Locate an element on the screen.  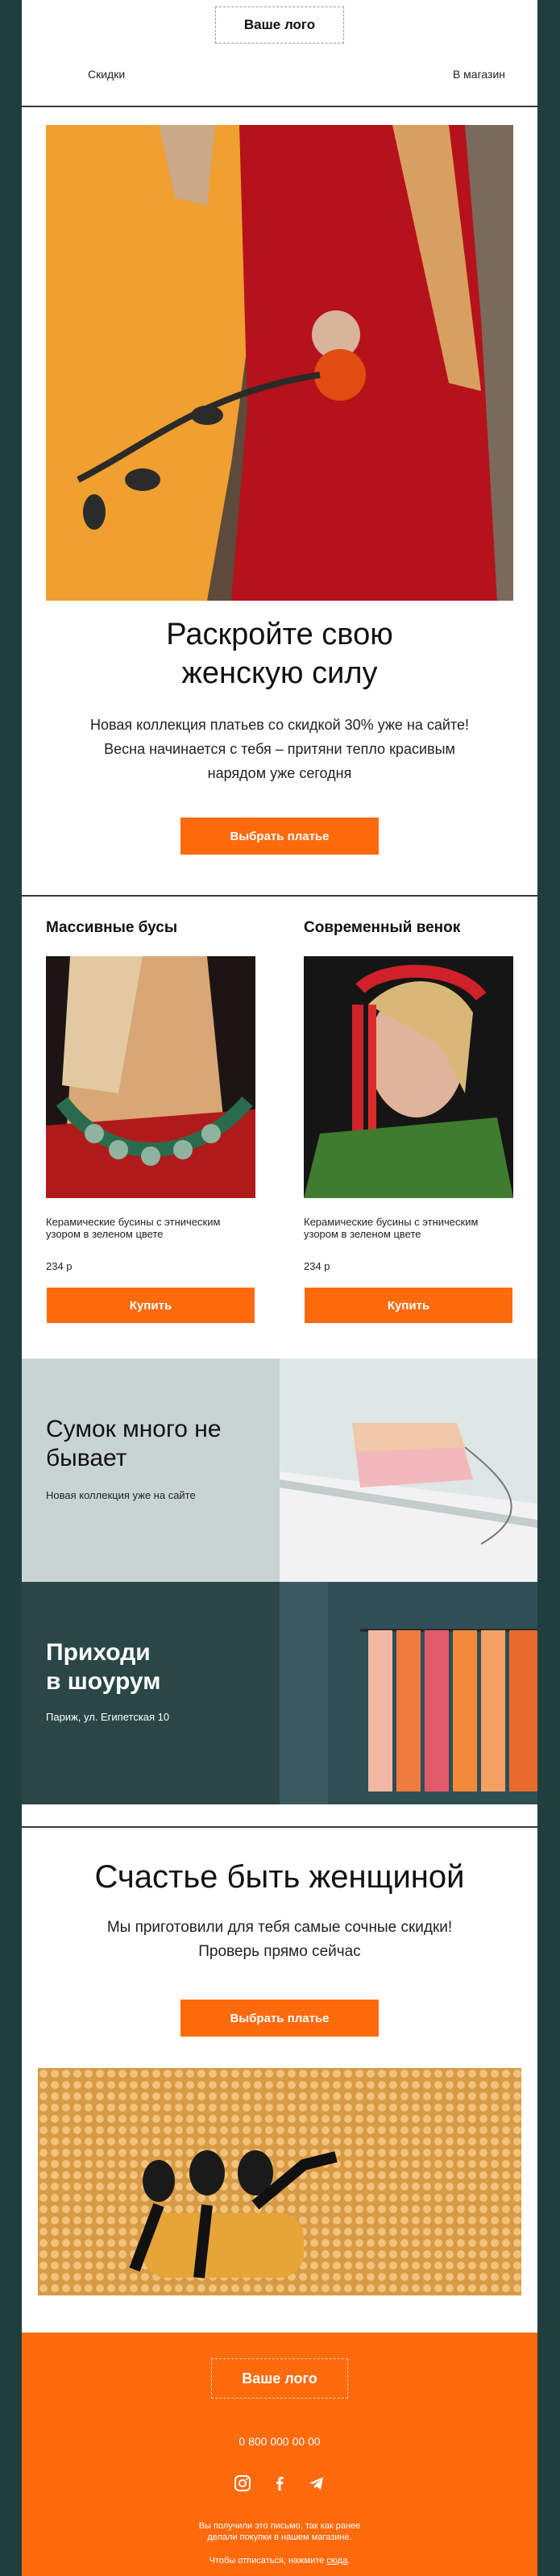
footer-phone: 0 800 000 00 00 is located at coordinates (279, 2441).